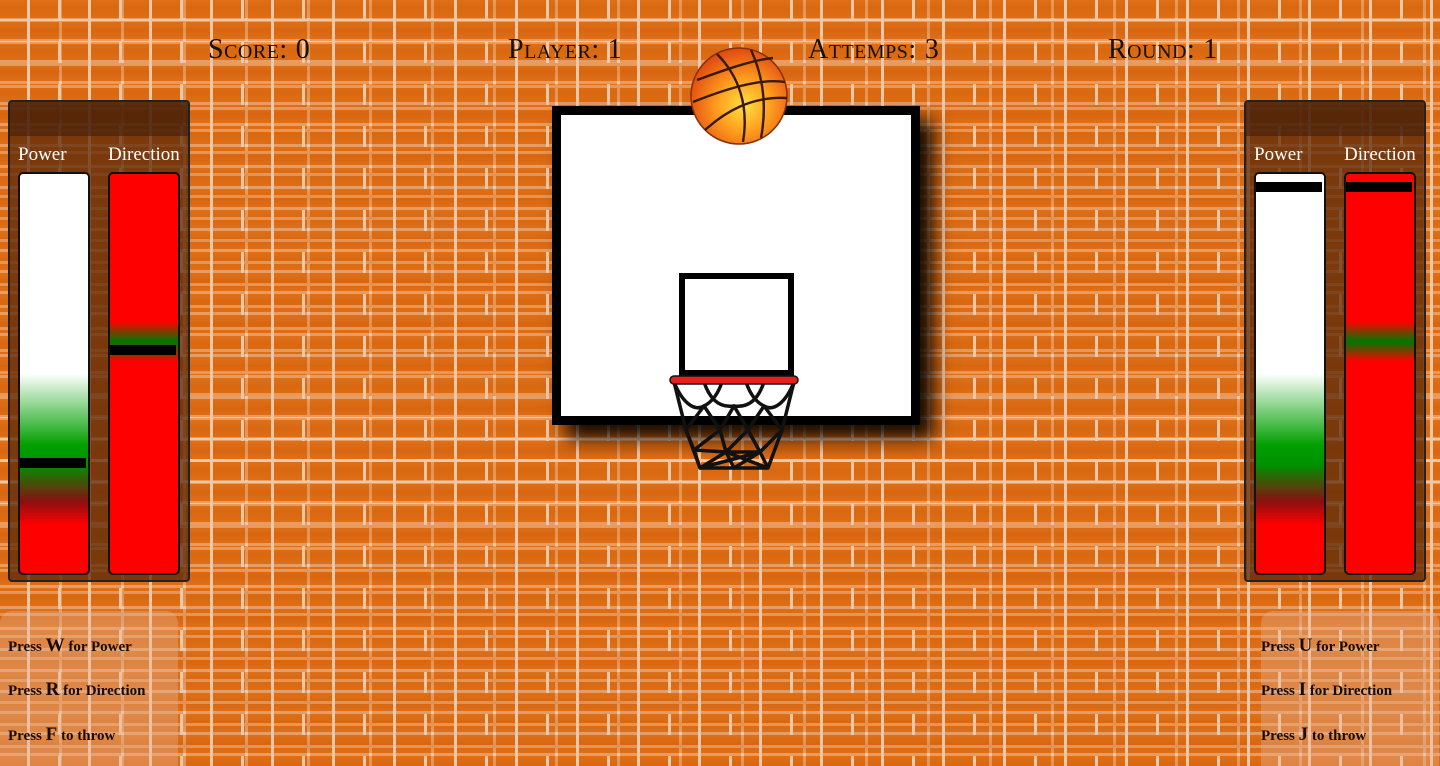  What do you see at coordinates (70, 645) in the screenshot?
I see `help-line: Press W for Power` at bounding box center [70, 645].